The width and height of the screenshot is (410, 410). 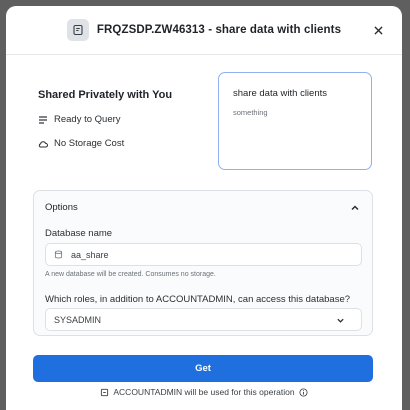 I want to click on feature-no-storage-cost: No Storage Cost, so click(x=123, y=143).